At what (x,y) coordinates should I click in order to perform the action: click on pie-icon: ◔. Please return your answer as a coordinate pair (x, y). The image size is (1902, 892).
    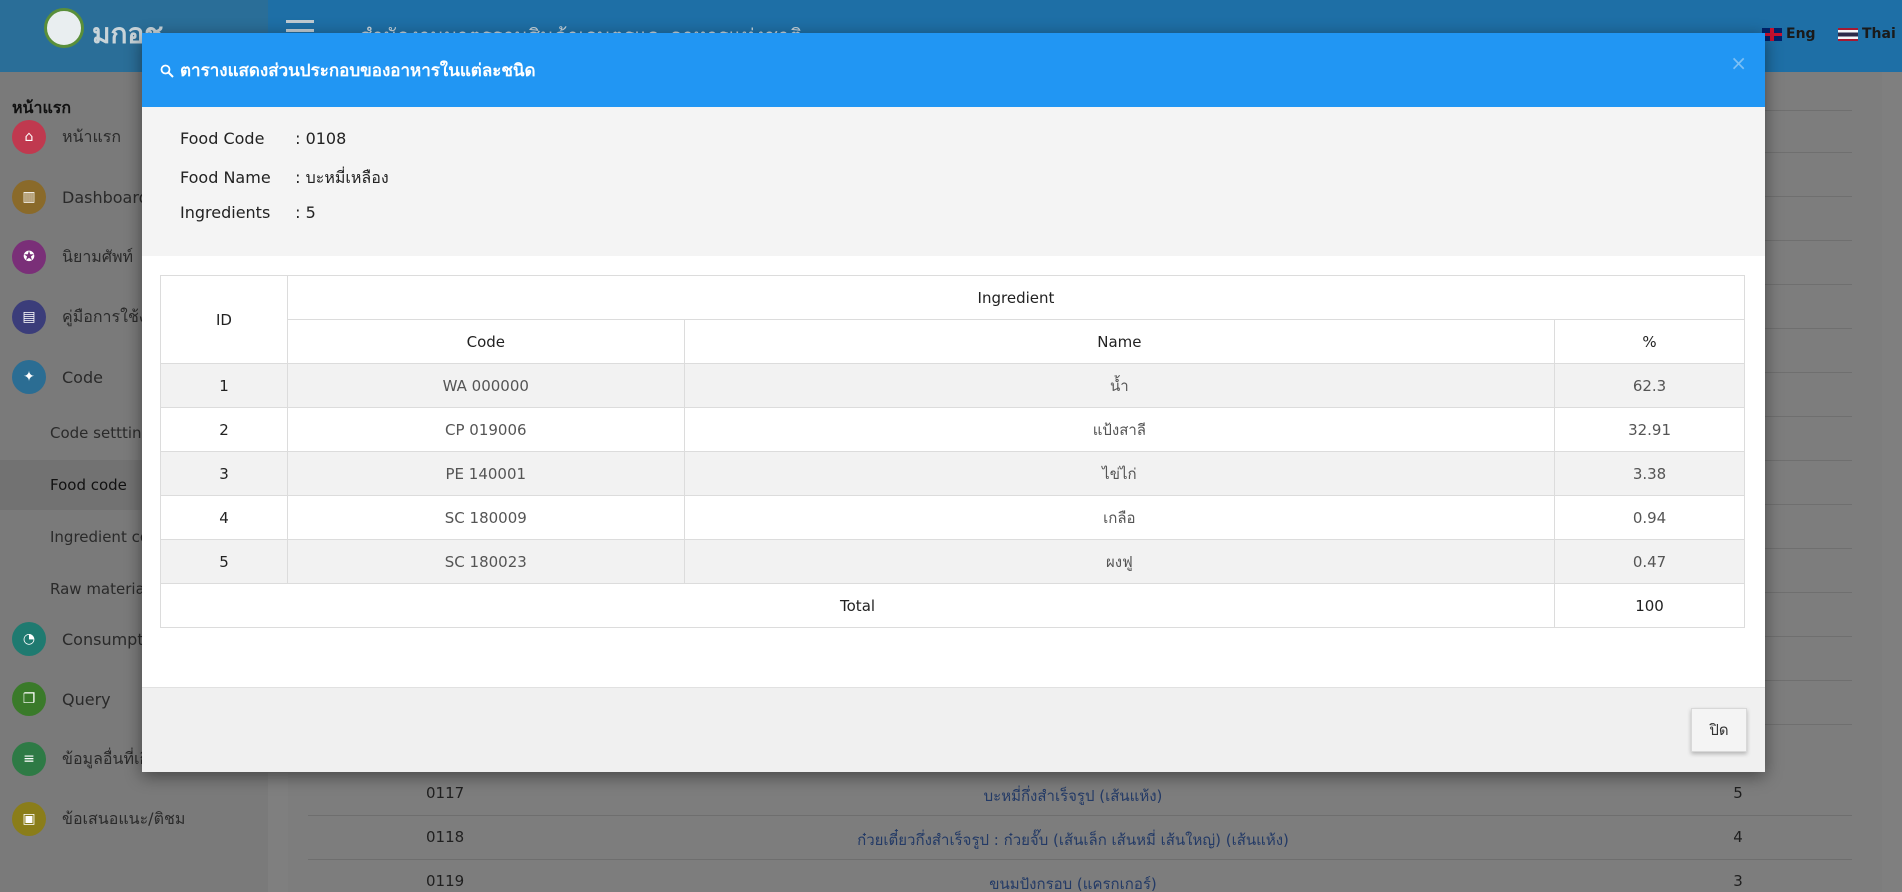
    Looking at the image, I should click on (29, 639).